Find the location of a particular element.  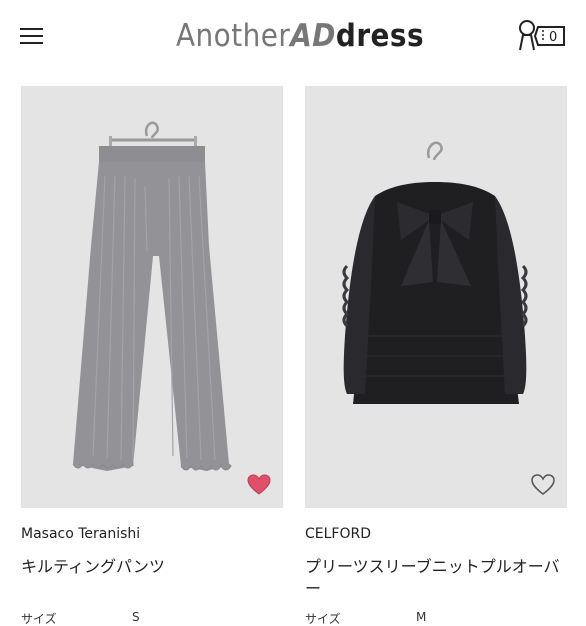

size-value: S is located at coordinates (136, 617).